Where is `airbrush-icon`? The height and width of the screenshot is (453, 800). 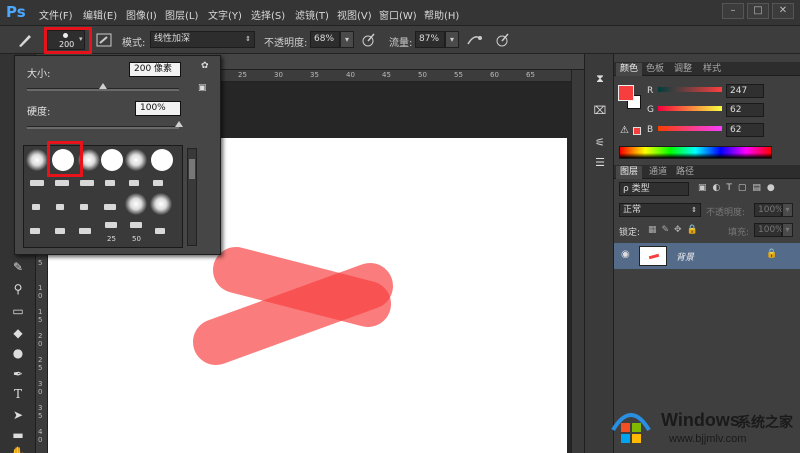
airbrush-icon is located at coordinates (475, 40).